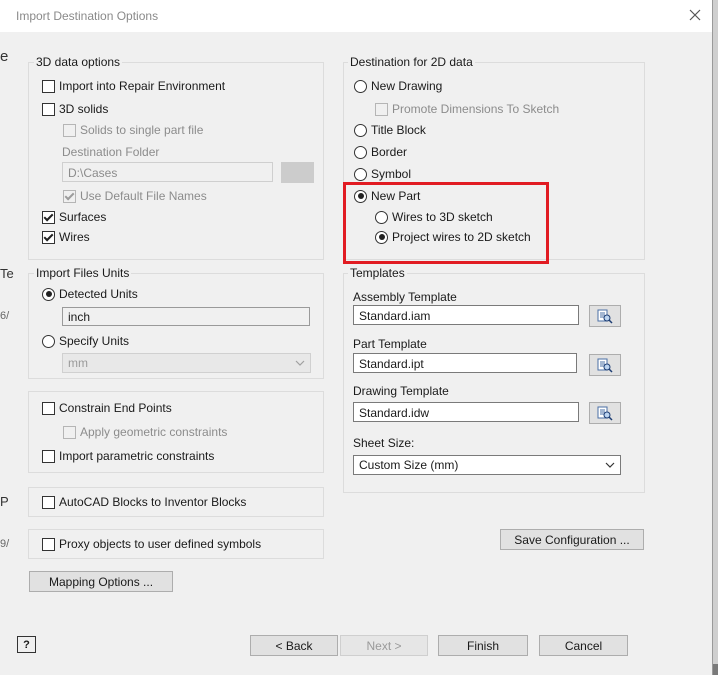 The width and height of the screenshot is (718, 675). What do you see at coordinates (74, 237) in the screenshot?
I see `wires-label: Wires` at bounding box center [74, 237].